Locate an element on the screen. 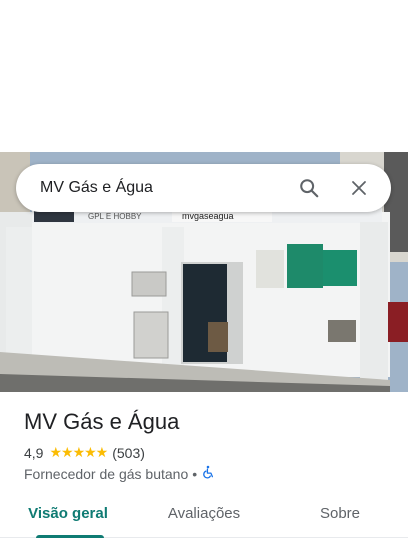 The height and width of the screenshot is (544, 408). sign-left-text: GPL E HOBBY is located at coordinates (115, 216).